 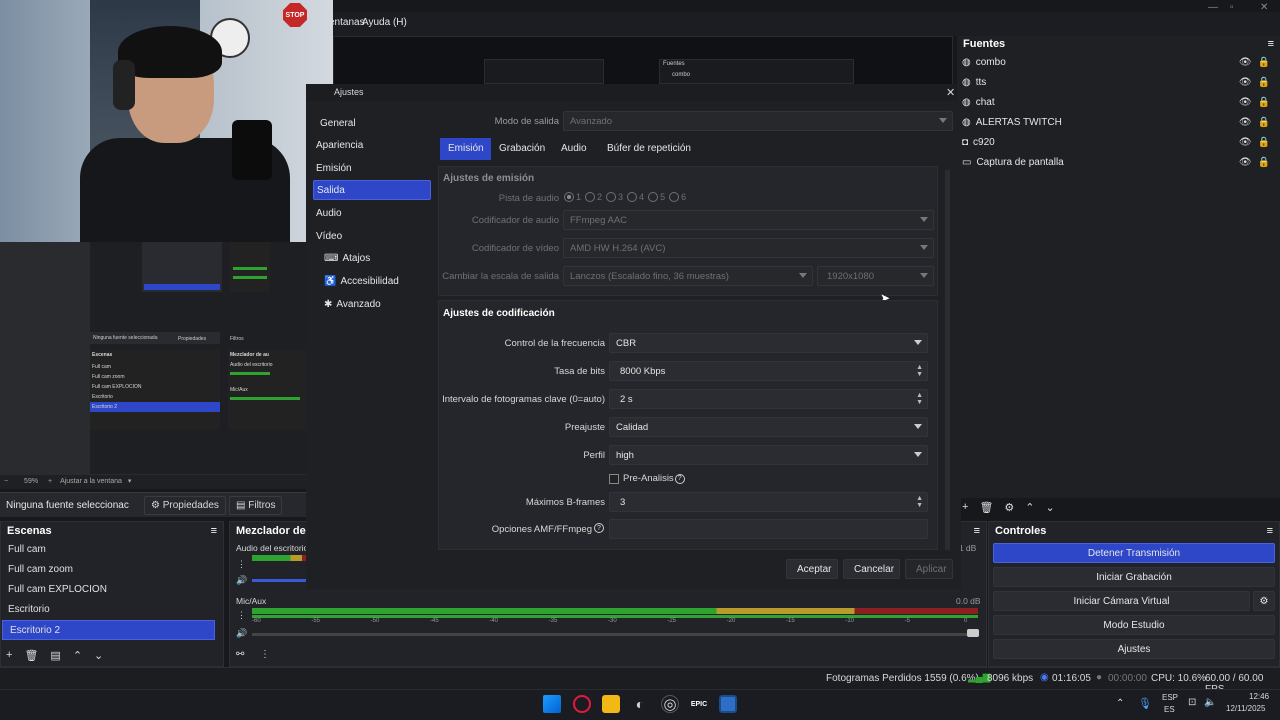 I want to click on scene-item: Full cam EXPLOCION, so click(x=112, y=590).